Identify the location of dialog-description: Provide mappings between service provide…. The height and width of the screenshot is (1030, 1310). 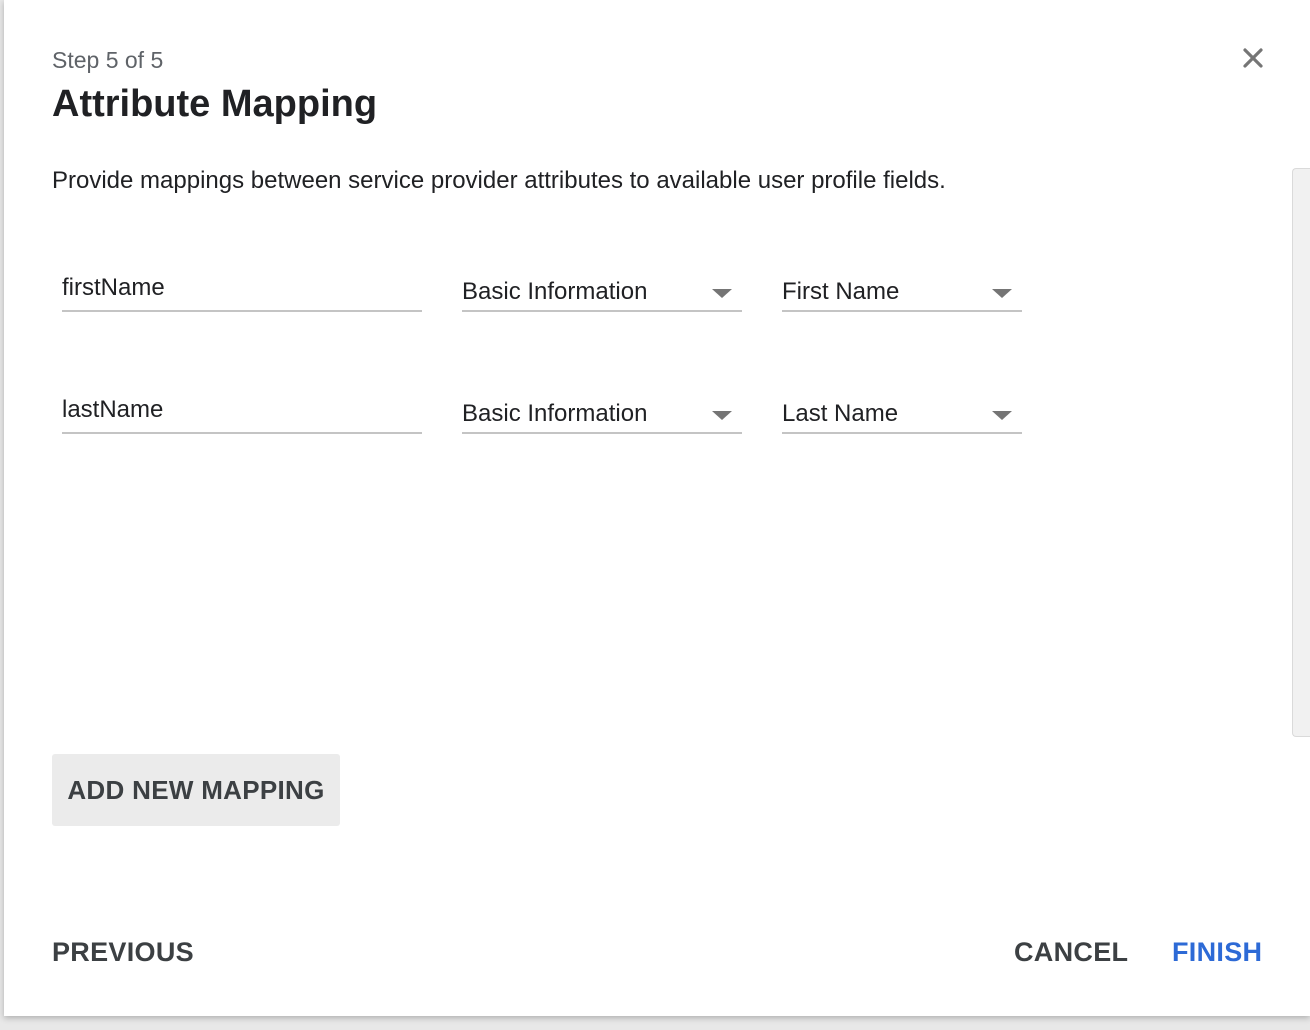
(499, 180).